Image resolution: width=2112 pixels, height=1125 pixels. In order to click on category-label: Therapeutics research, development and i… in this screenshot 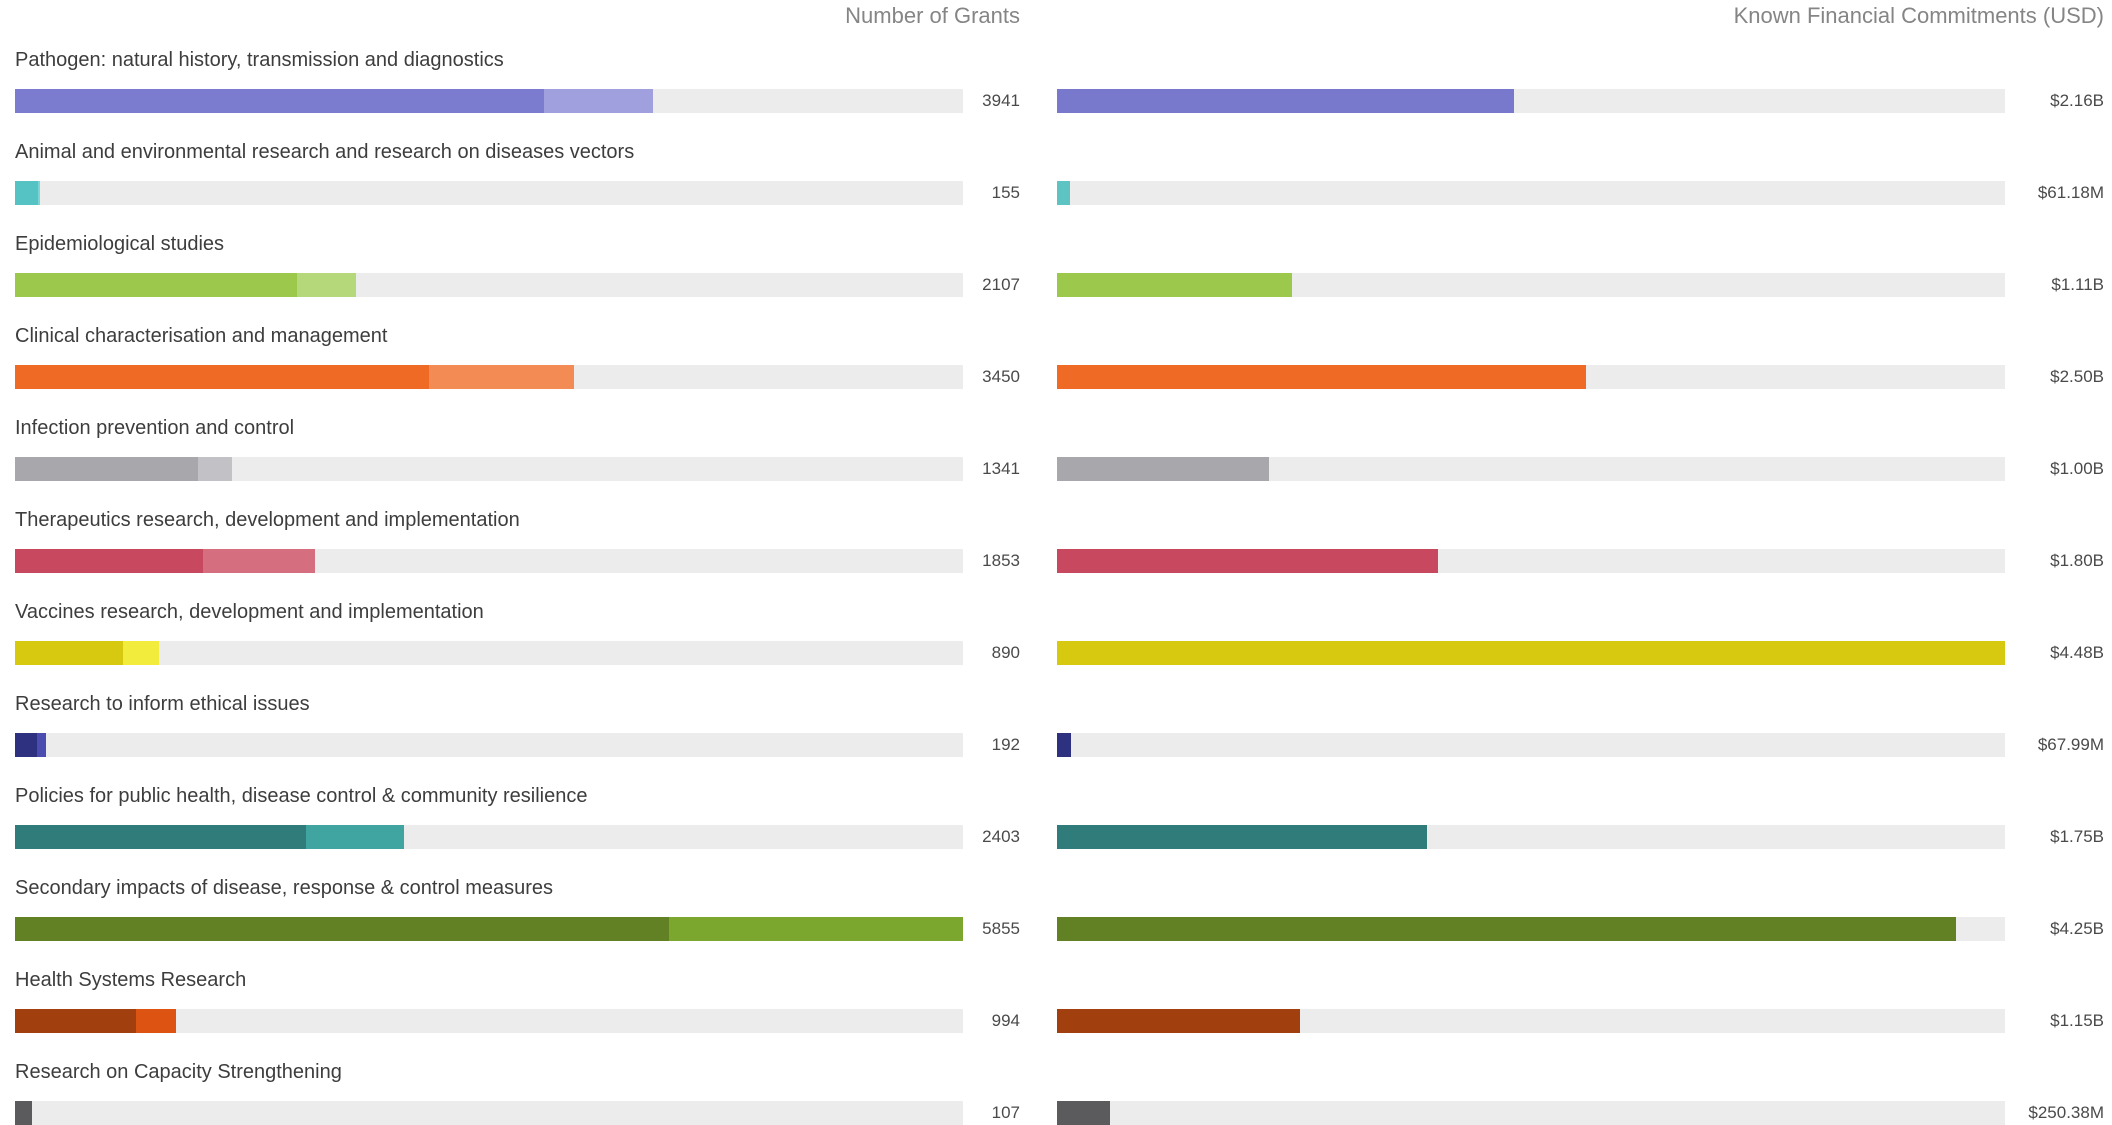, I will do `click(267, 520)`.